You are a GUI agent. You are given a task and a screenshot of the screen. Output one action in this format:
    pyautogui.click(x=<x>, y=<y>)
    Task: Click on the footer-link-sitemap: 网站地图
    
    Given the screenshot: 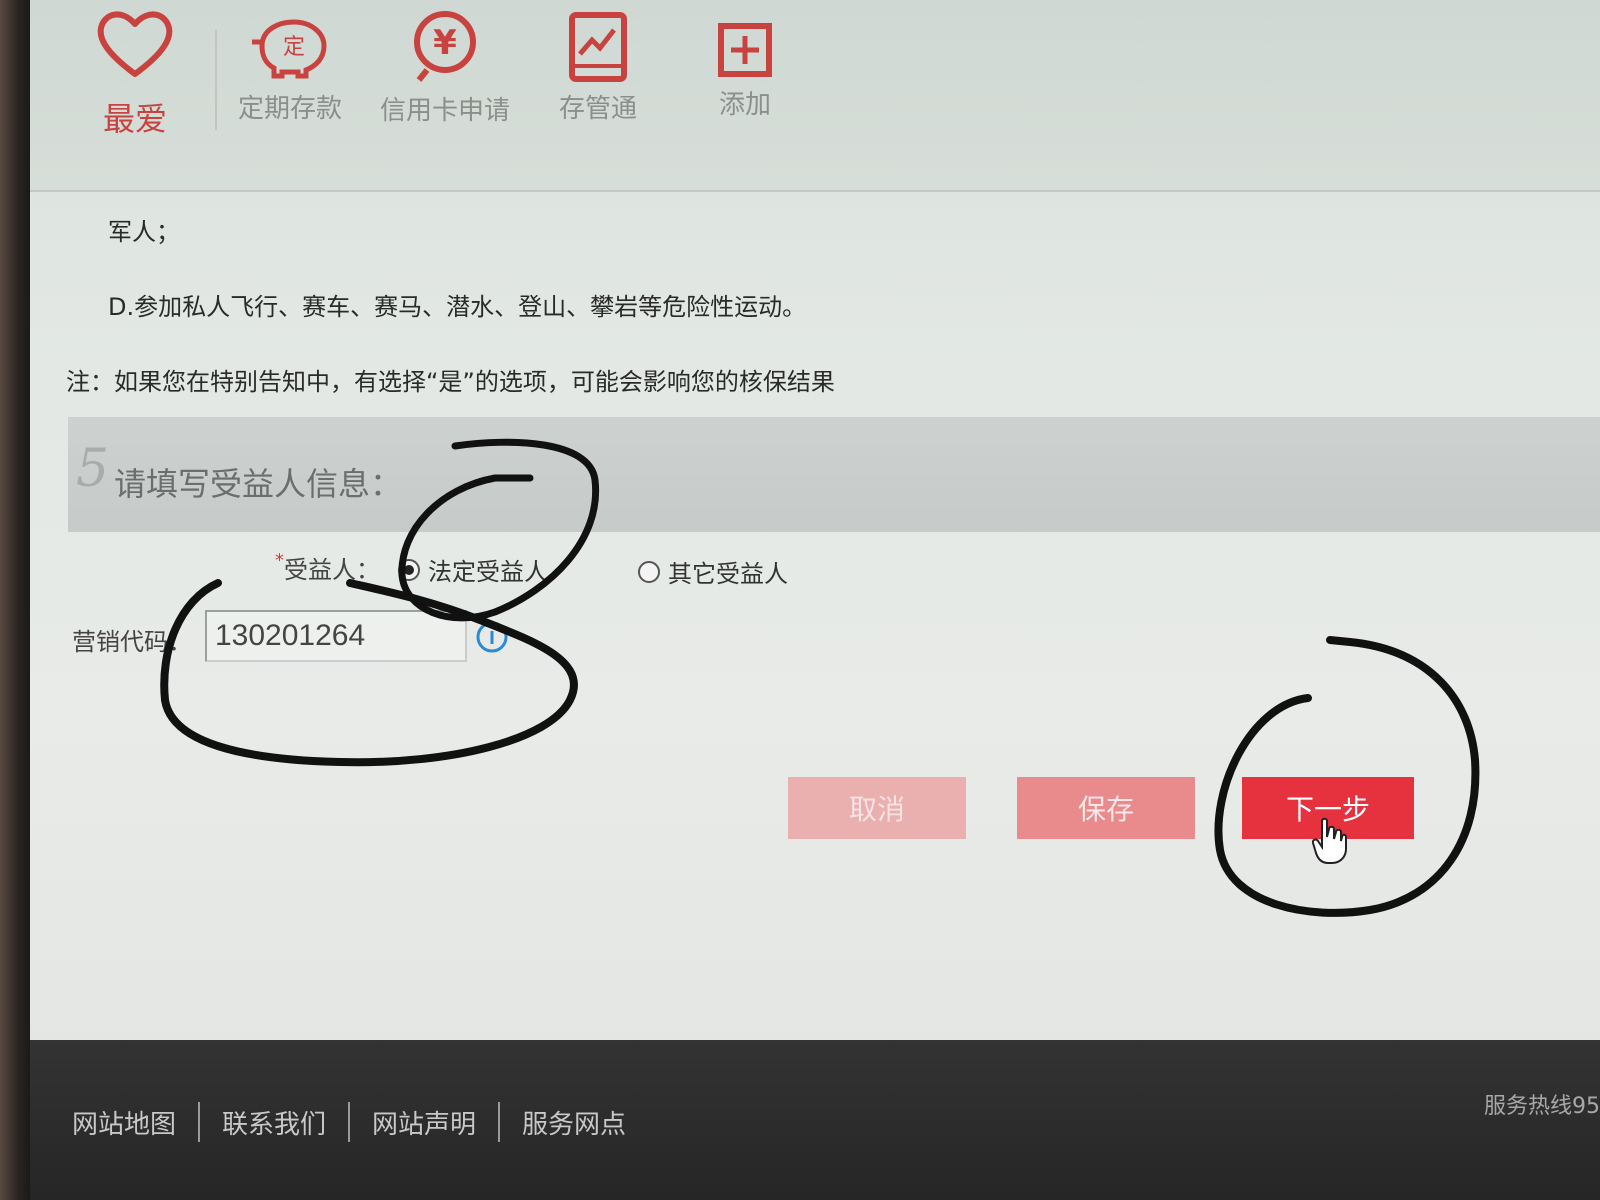 What is the action you would take?
    pyautogui.click(x=124, y=1122)
    